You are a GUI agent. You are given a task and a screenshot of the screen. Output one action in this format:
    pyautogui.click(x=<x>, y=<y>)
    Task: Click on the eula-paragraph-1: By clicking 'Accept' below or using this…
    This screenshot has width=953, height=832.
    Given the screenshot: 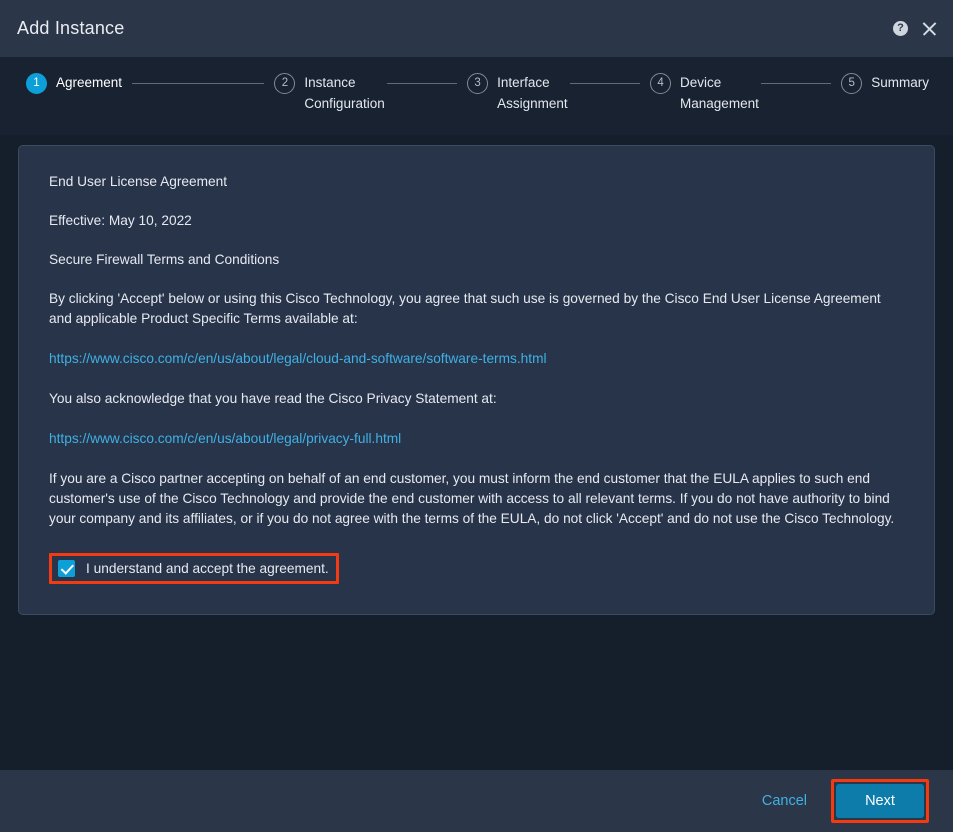 What is the action you would take?
    pyautogui.click(x=465, y=308)
    